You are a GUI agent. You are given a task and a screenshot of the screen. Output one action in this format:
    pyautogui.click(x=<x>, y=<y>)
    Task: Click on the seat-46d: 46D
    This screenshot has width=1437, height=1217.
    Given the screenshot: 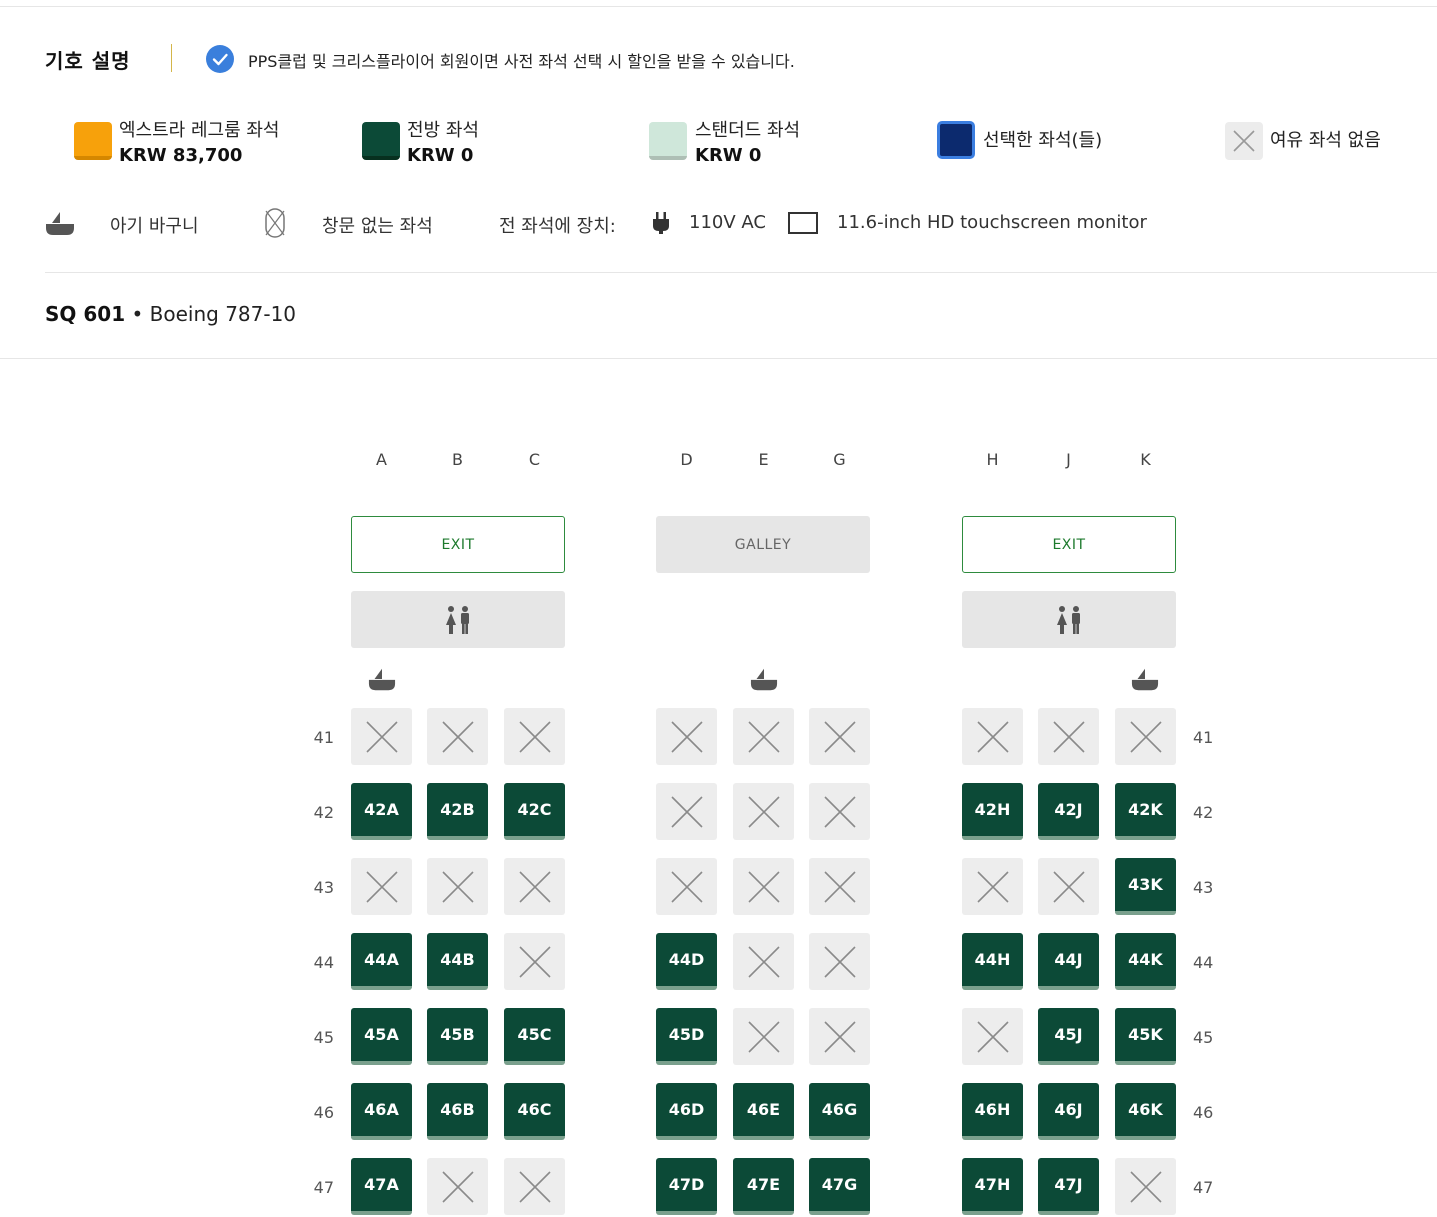 What is the action you would take?
    pyautogui.click(x=686, y=1111)
    